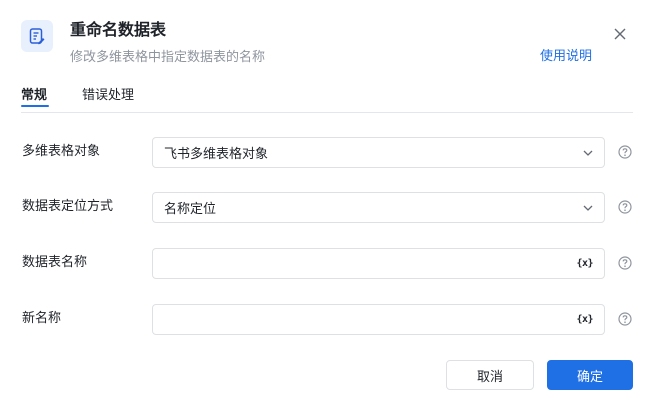 The width and height of the screenshot is (651, 412). Describe the element at coordinates (378, 263) in the screenshot. I see `table-name-input: {x}` at that location.